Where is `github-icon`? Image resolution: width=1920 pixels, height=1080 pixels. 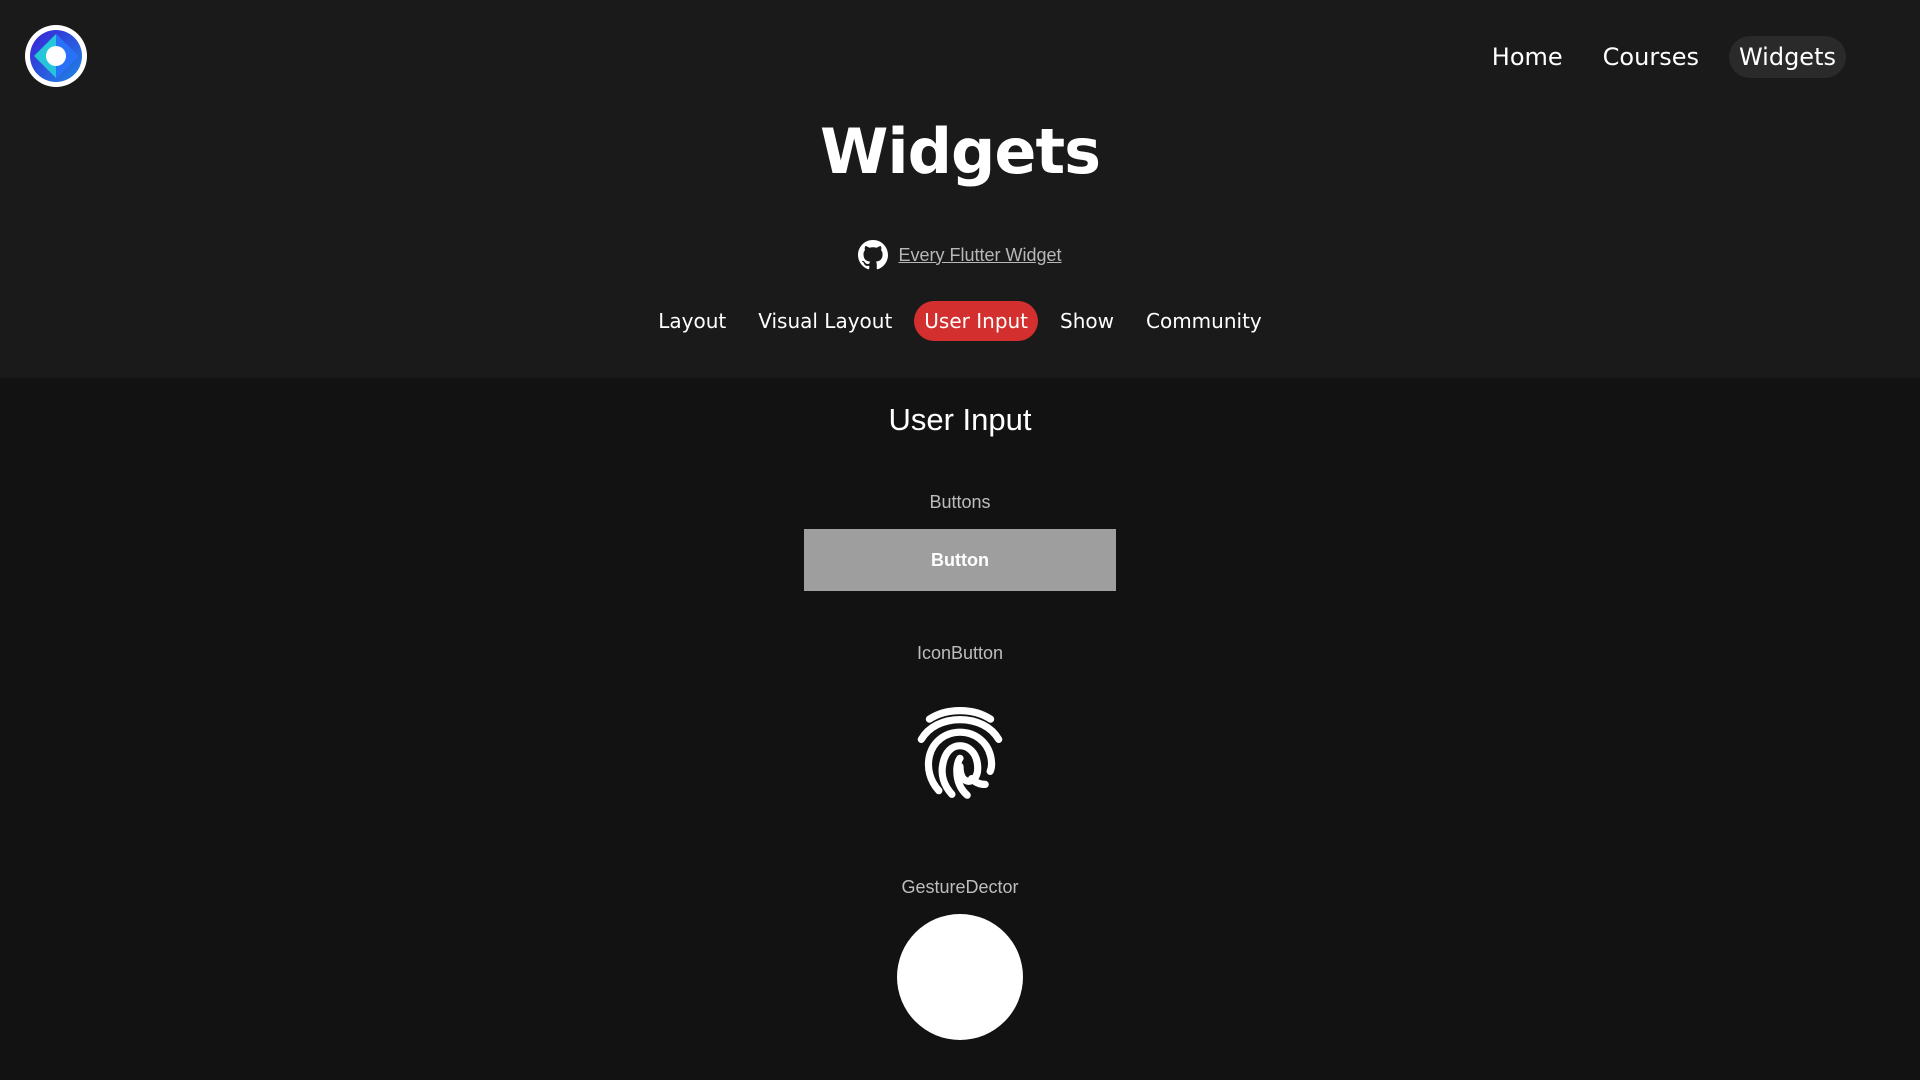 github-icon is located at coordinates (873, 255).